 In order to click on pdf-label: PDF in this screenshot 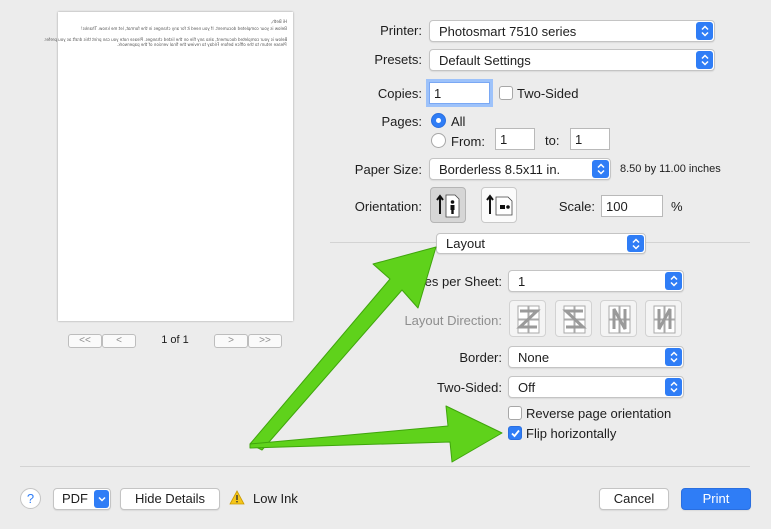, I will do `click(75, 498)`.